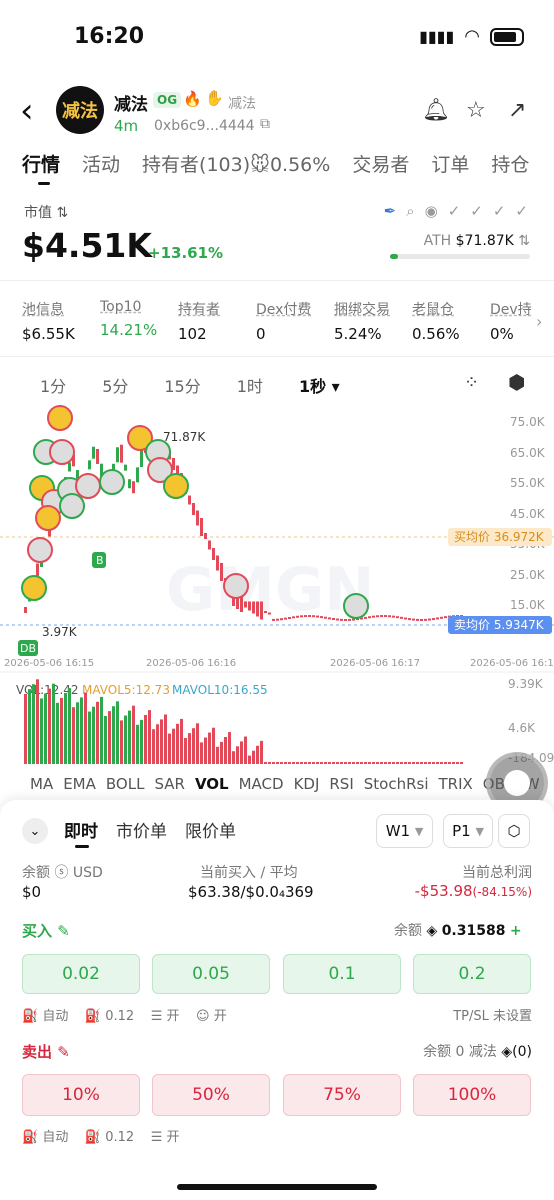 This screenshot has height=1200, width=554. I want to click on sell-percent-button: 10%, so click(81, 1095).